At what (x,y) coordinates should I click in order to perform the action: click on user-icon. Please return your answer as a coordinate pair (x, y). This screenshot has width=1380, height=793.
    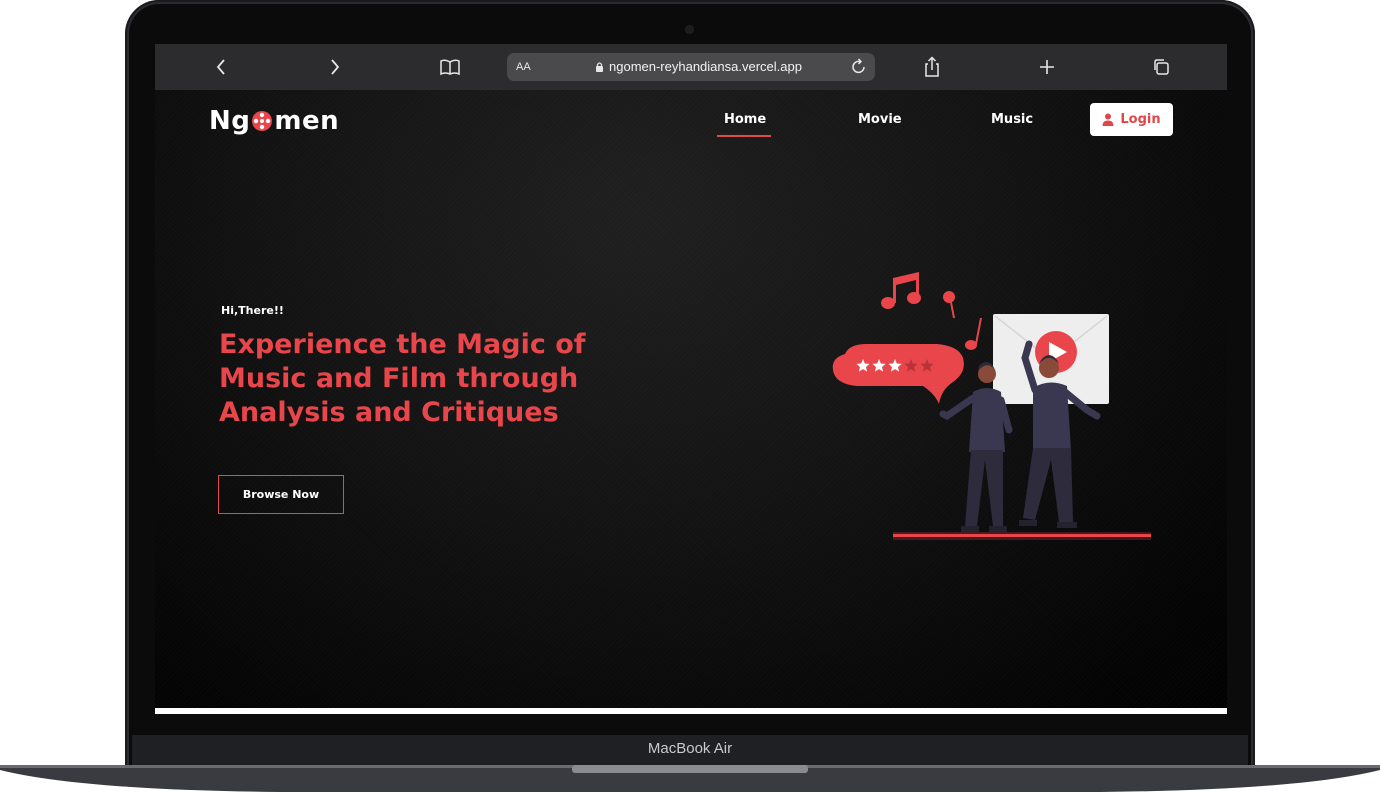
    Looking at the image, I should click on (1108, 119).